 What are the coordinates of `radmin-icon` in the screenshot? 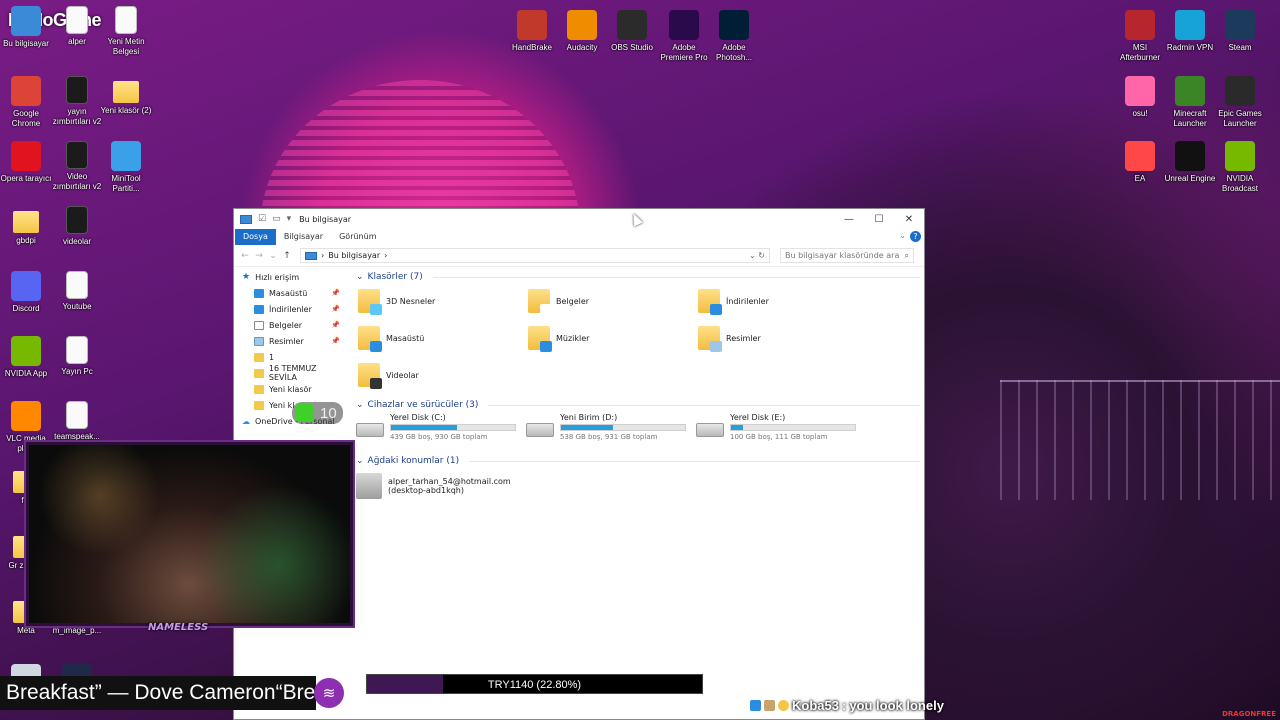 It's located at (1190, 25).